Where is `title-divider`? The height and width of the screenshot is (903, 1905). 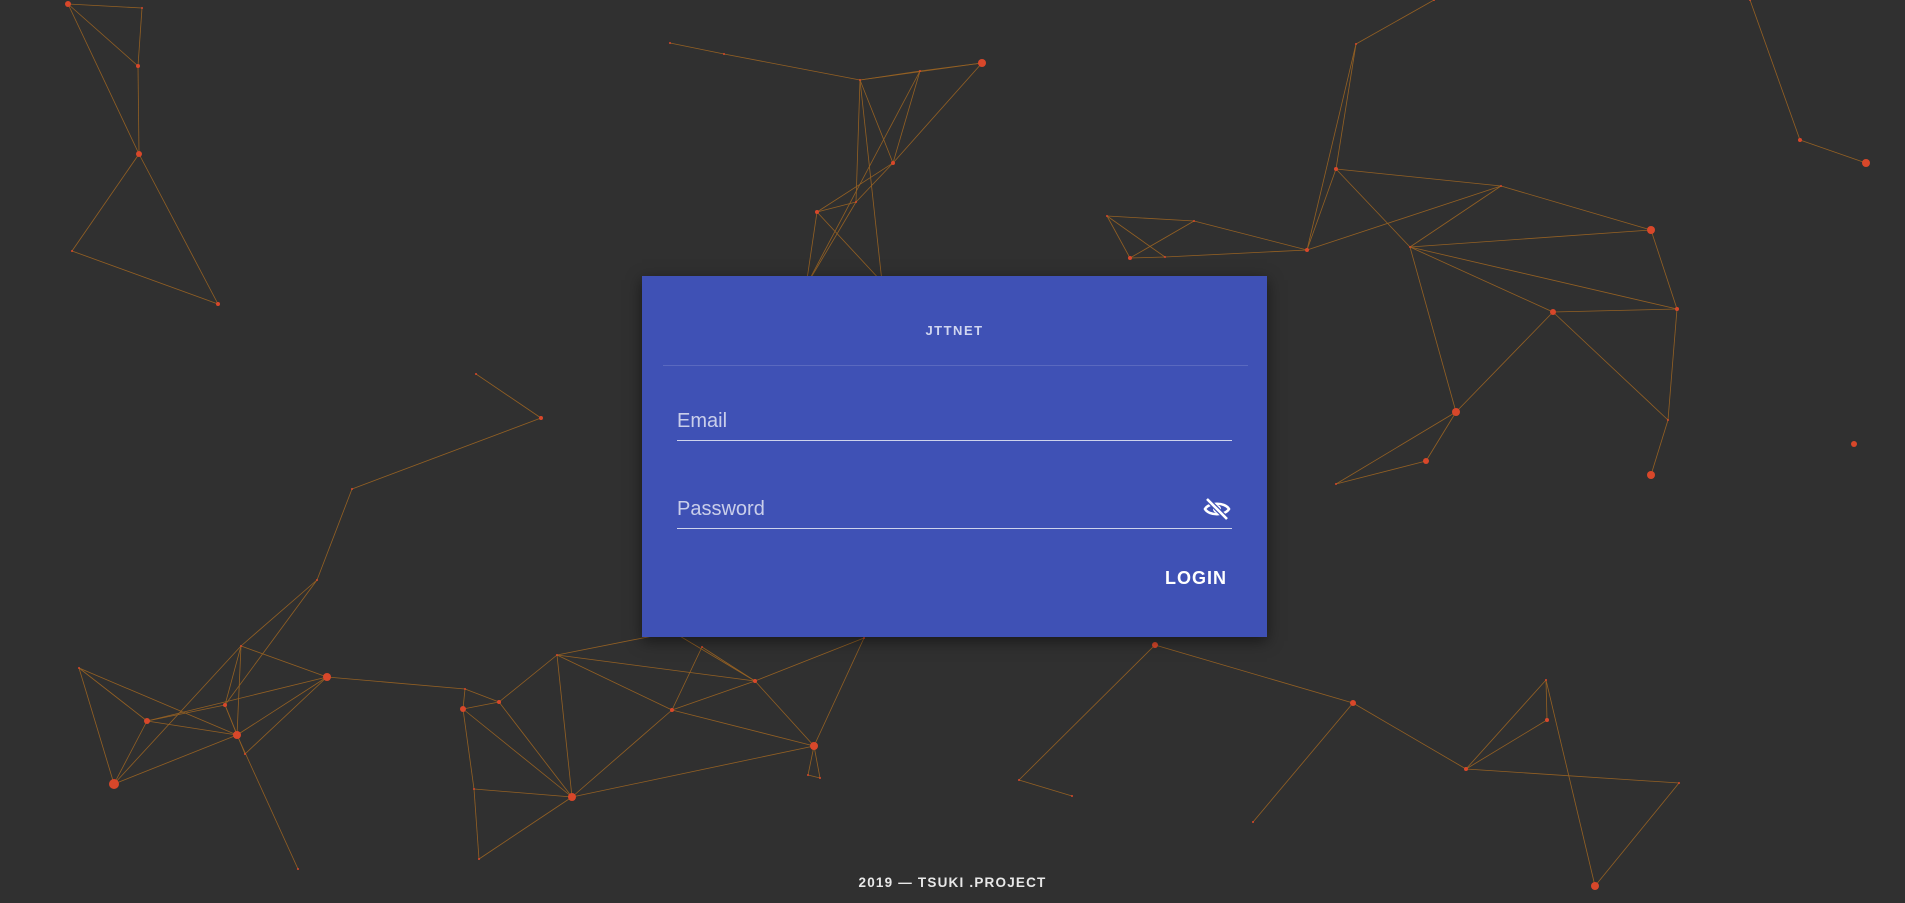 title-divider is located at coordinates (955, 365).